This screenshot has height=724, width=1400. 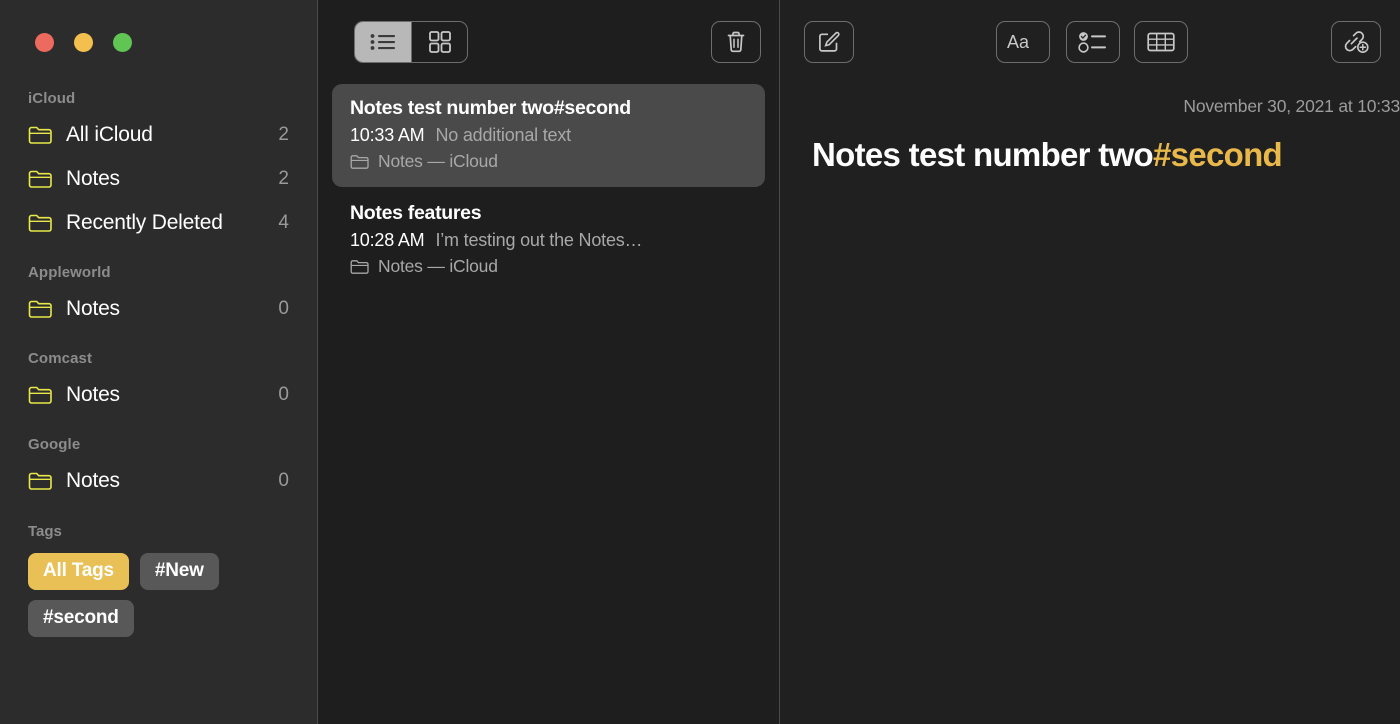 What do you see at coordinates (158, 395) in the screenshot?
I see `sidebar-item-notes-comcast: Notes 0` at bounding box center [158, 395].